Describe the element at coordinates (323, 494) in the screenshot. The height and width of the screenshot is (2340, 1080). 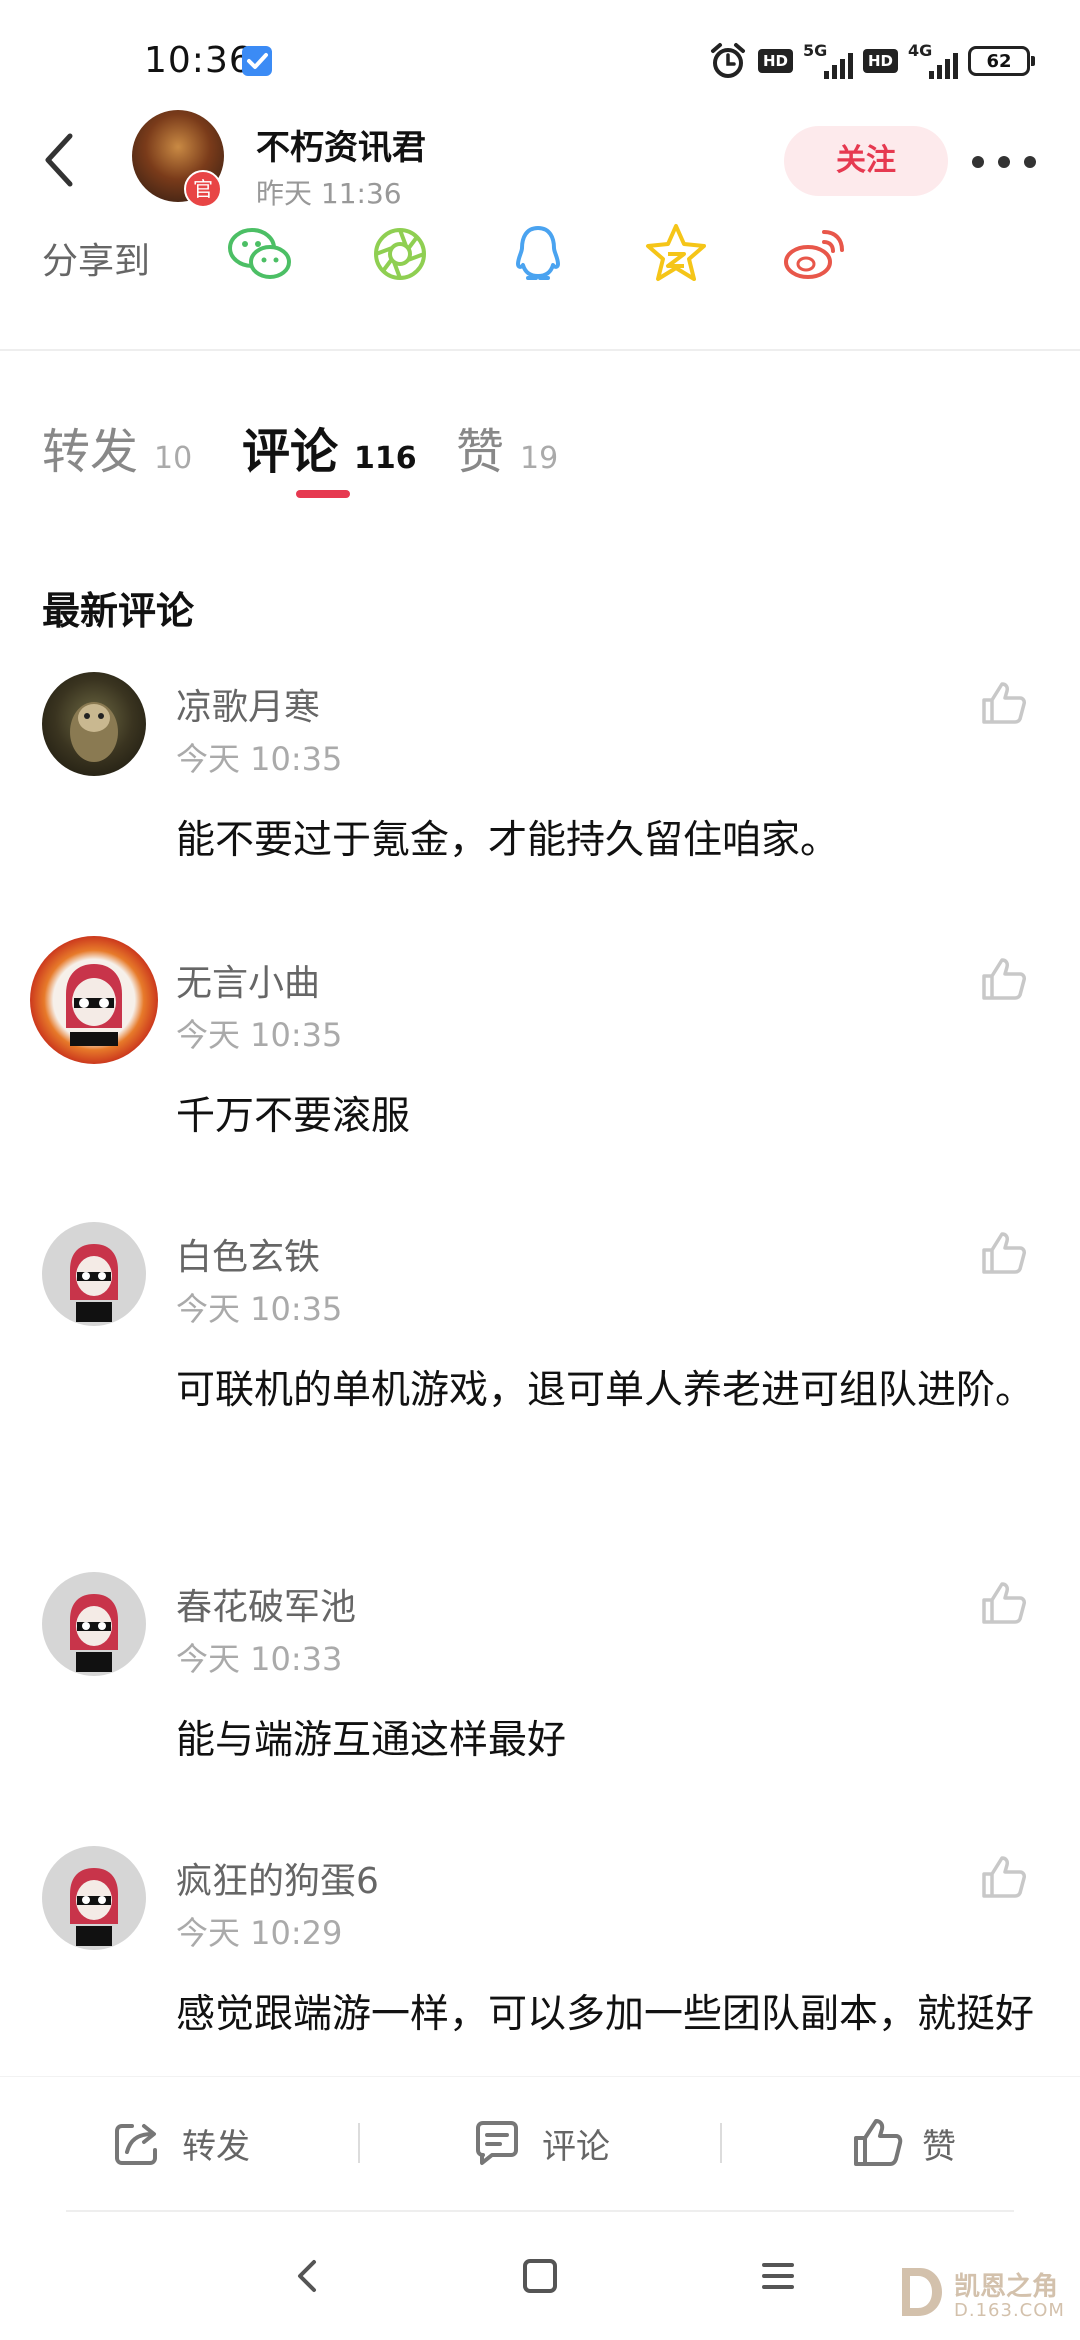
I see `active-tab-indicator` at that location.